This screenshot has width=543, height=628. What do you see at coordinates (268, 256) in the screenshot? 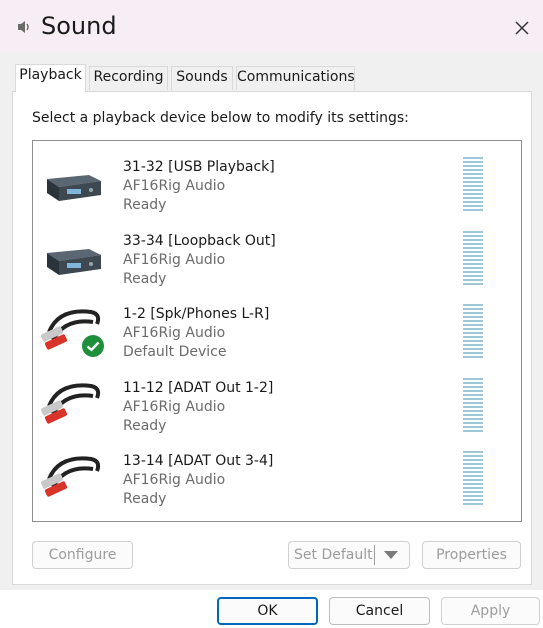
I see `device-item-loopback-out: 33-34 [Loopback Out] AF16Rig Audio Ready` at bounding box center [268, 256].